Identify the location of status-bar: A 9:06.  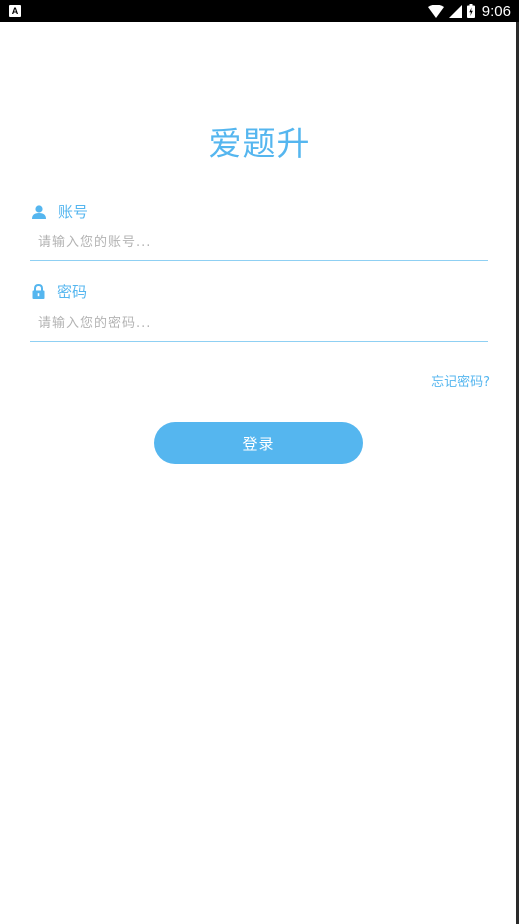
(259, 11).